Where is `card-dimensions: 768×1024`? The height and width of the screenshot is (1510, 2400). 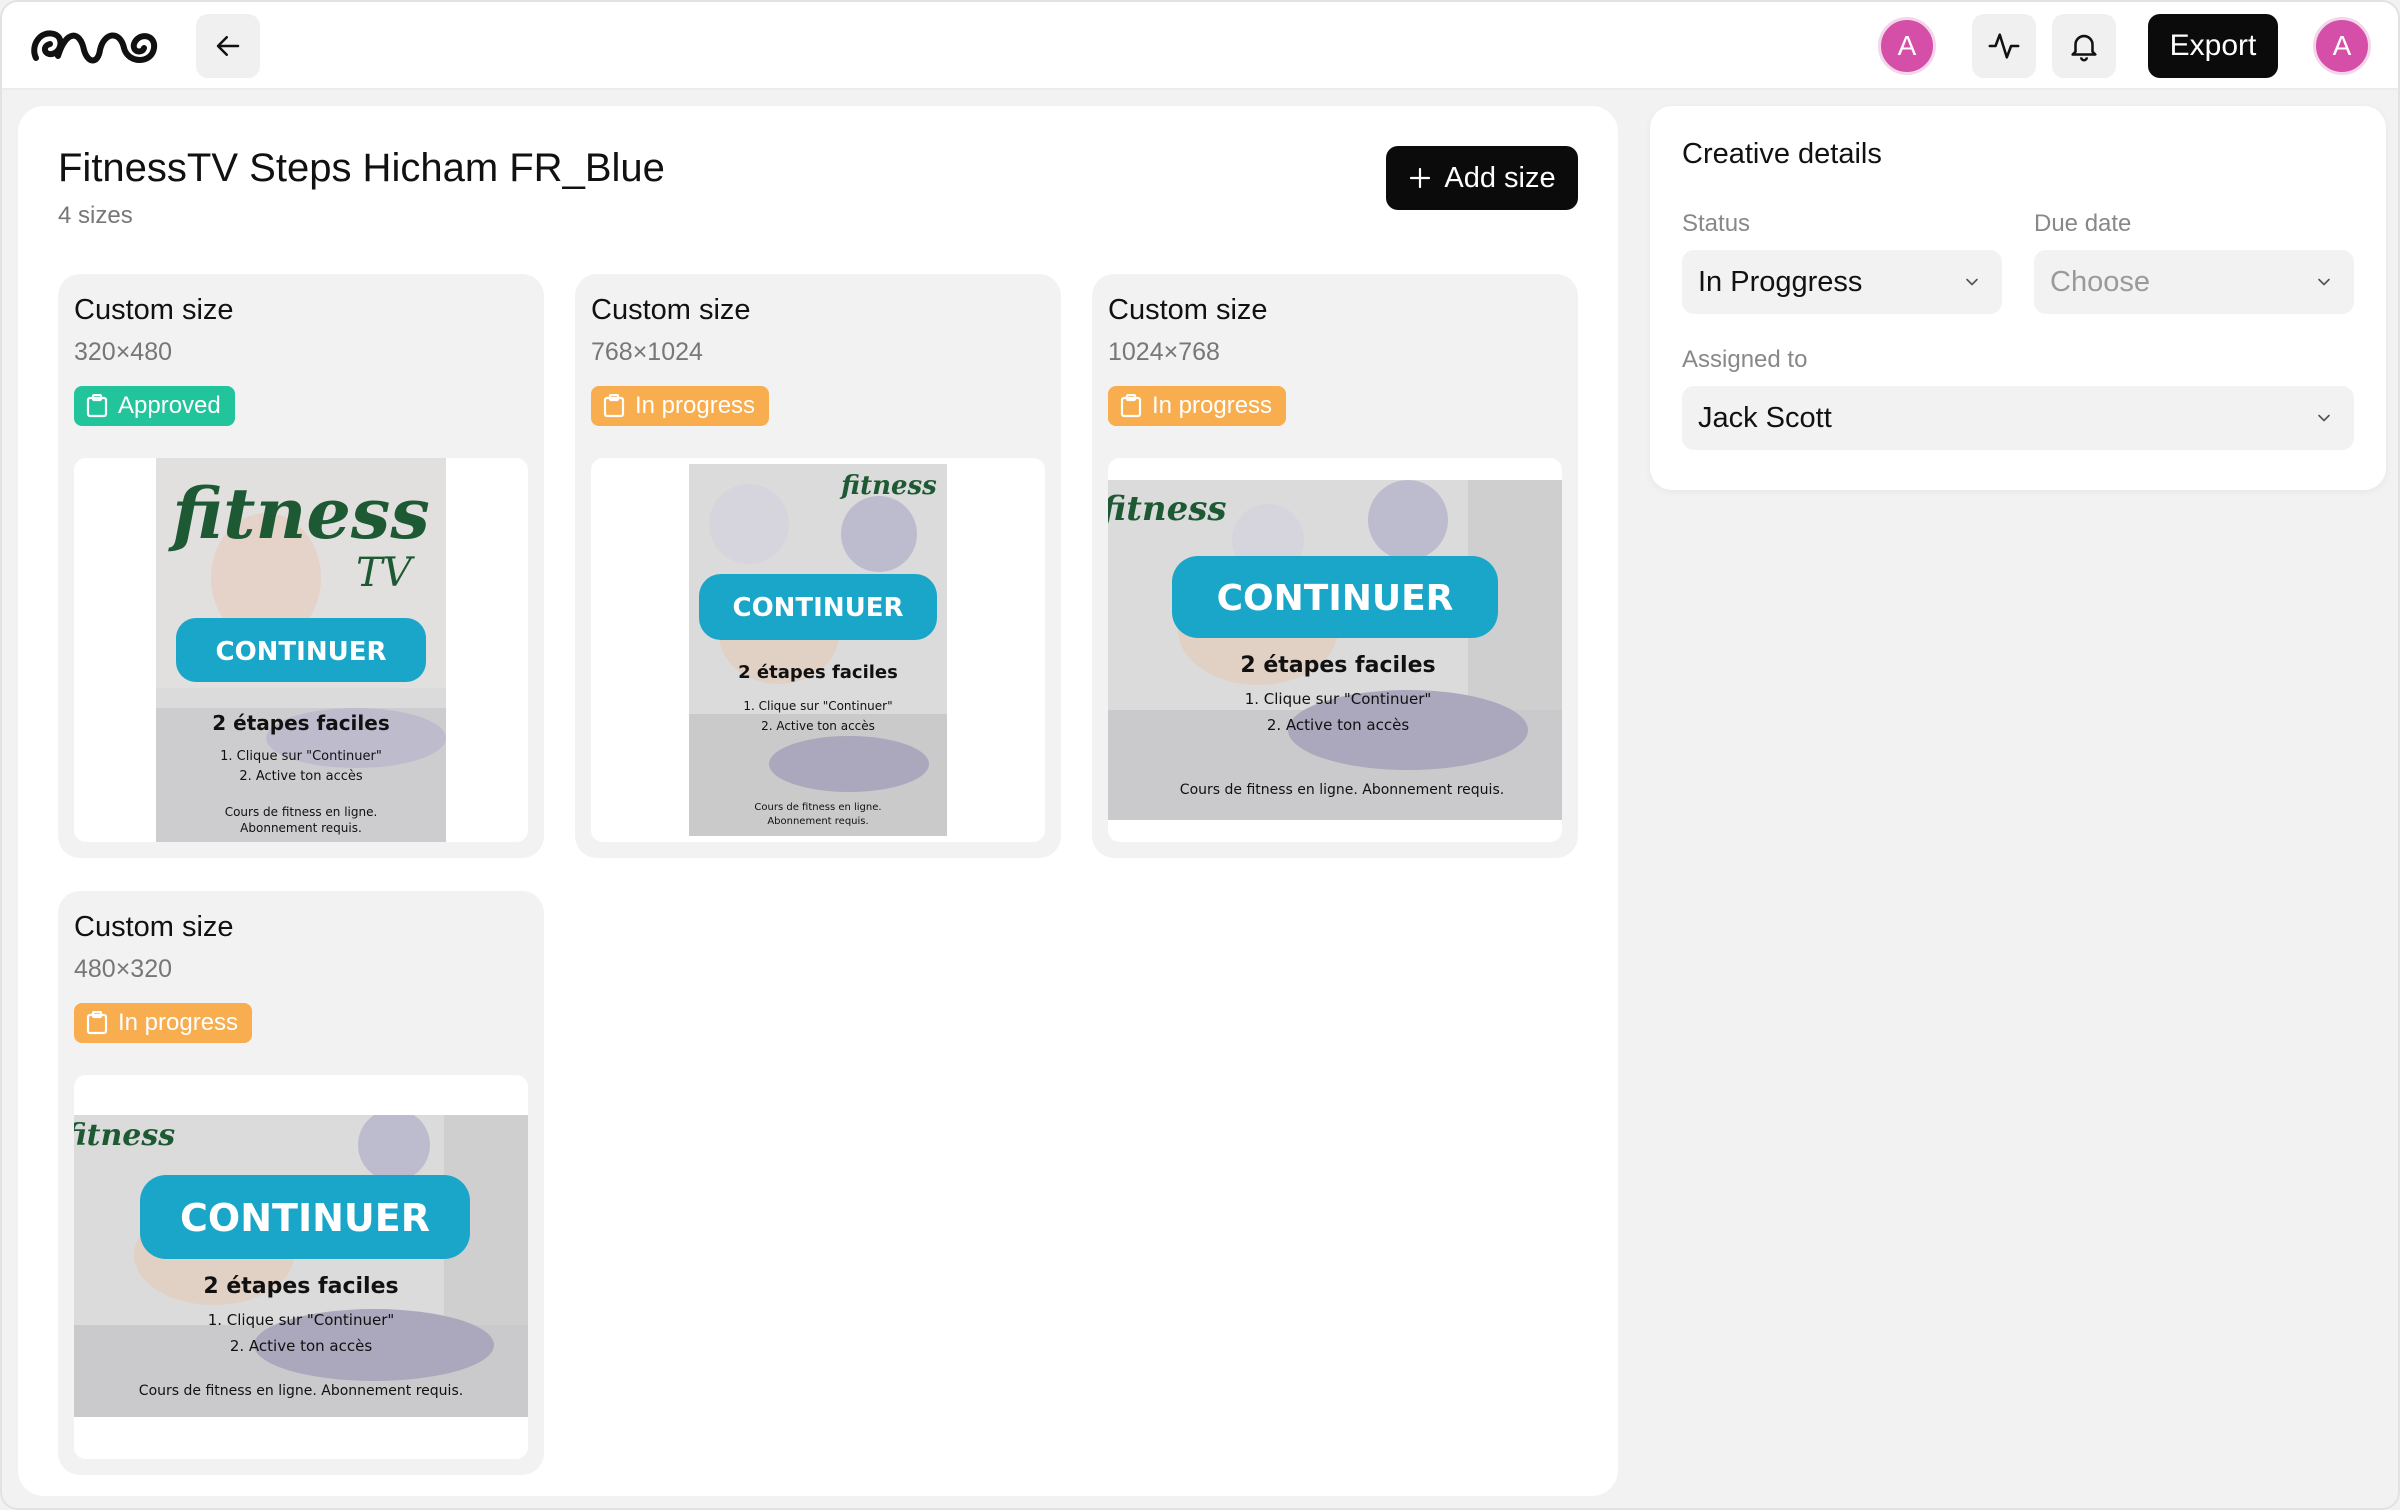
card-dimensions: 768×1024 is located at coordinates (647, 352).